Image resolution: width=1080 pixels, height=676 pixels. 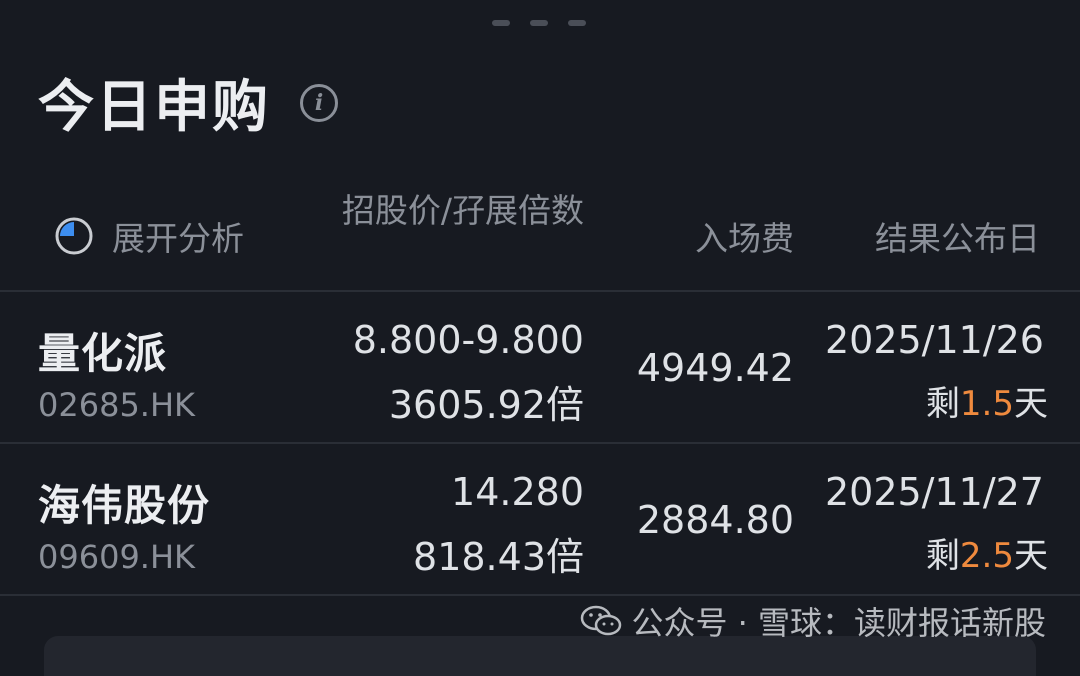 What do you see at coordinates (74, 236) in the screenshot?
I see `pie-chart-icon` at bounding box center [74, 236].